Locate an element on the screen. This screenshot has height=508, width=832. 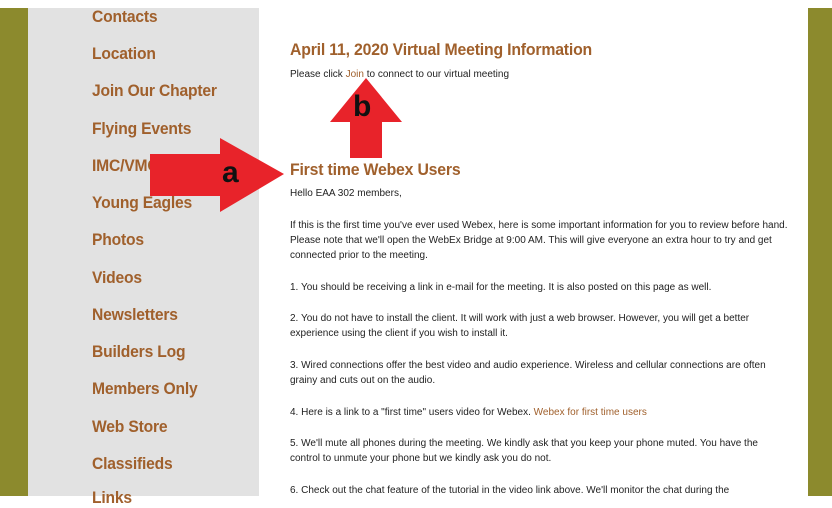
webex-heading: First time Webex Users is located at coordinates (375, 169).